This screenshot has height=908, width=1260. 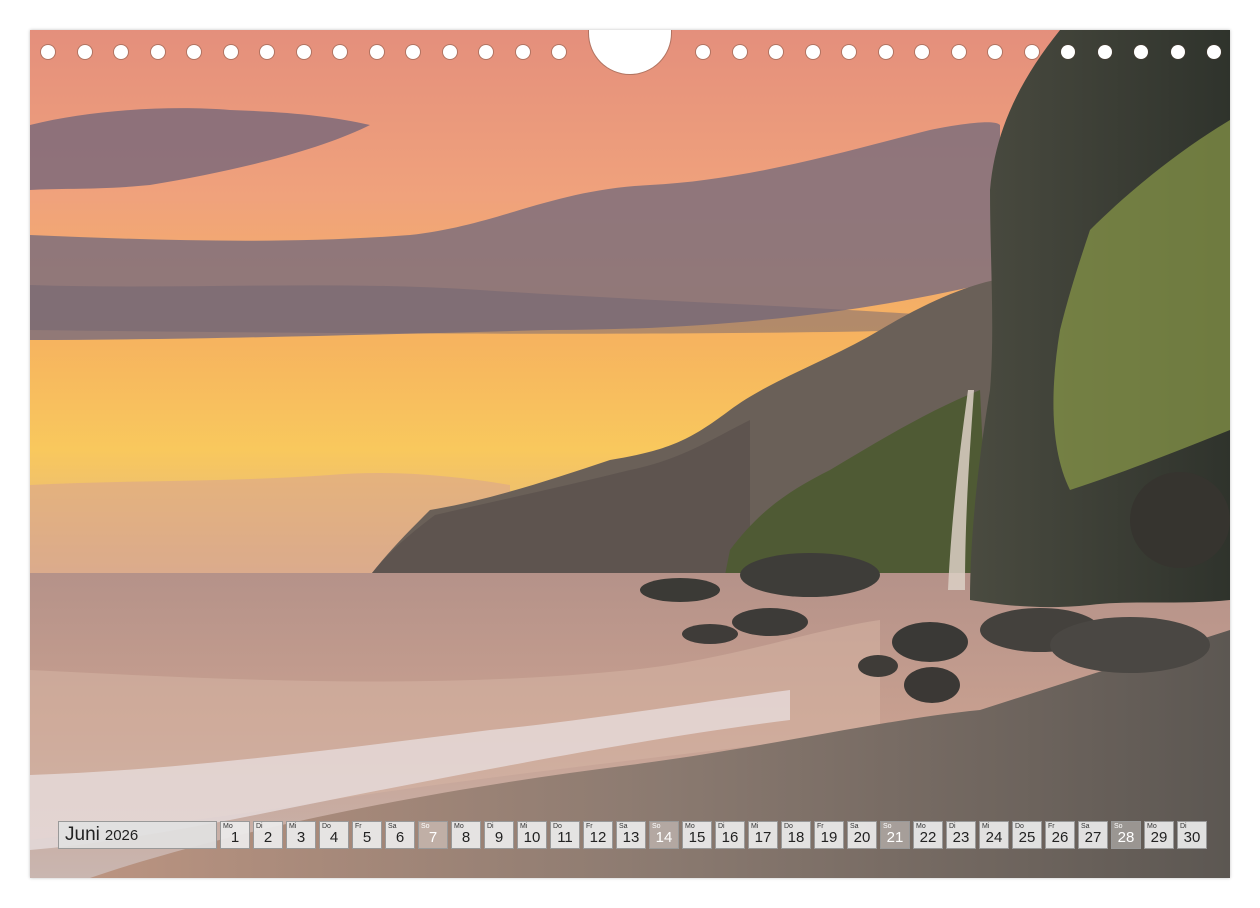 What do you see at coordinates (121, 835) in the screenshot?
I see `year: 2026` at bounding box center [121, 835].